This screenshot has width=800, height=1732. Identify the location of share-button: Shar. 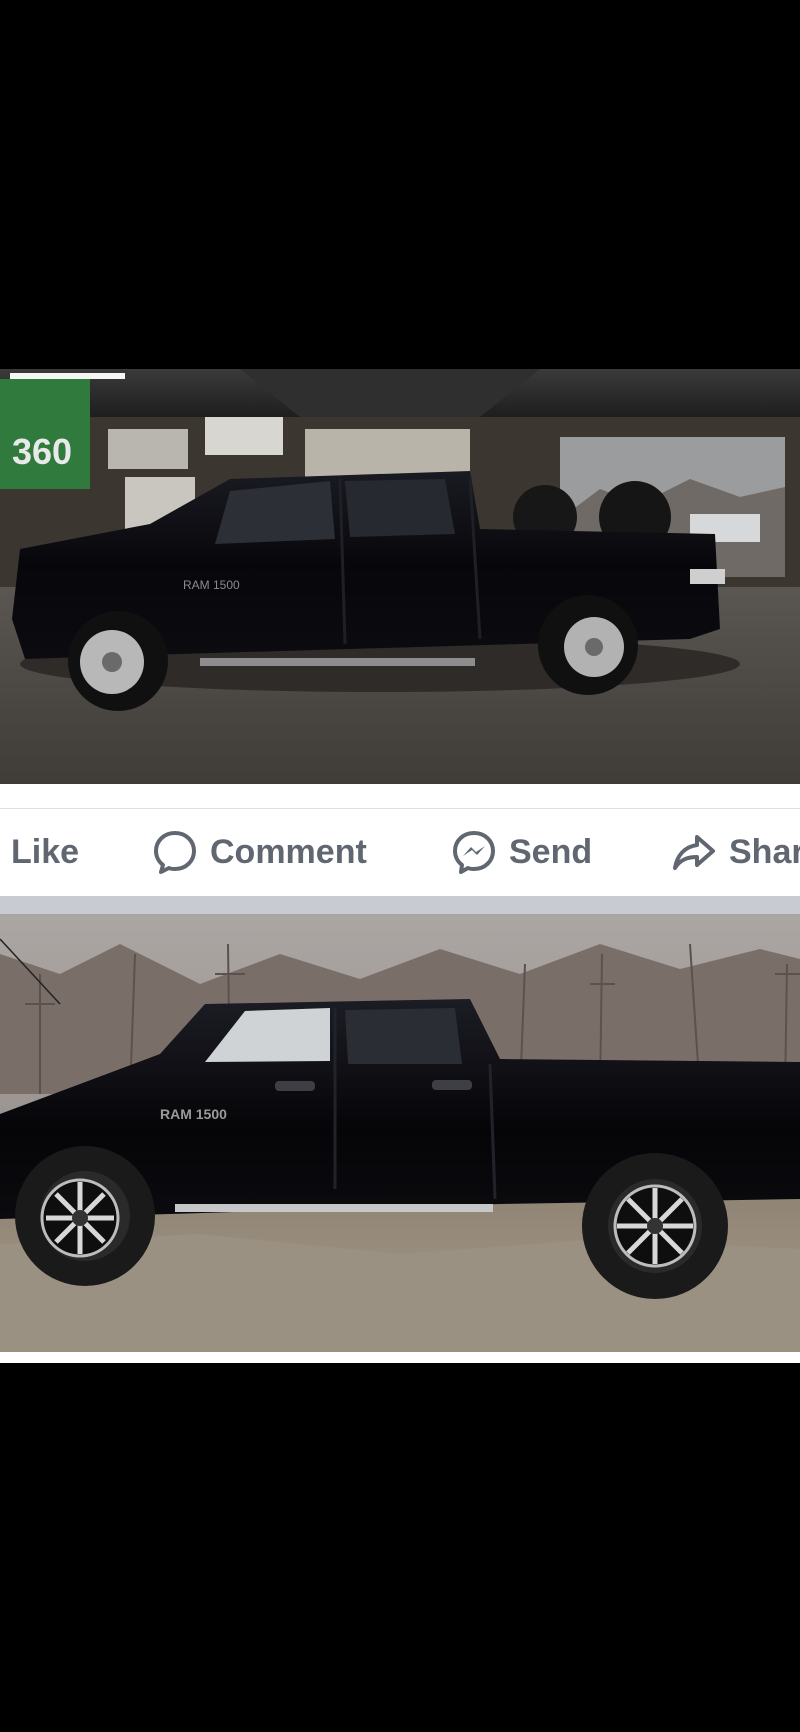
(735, 852).